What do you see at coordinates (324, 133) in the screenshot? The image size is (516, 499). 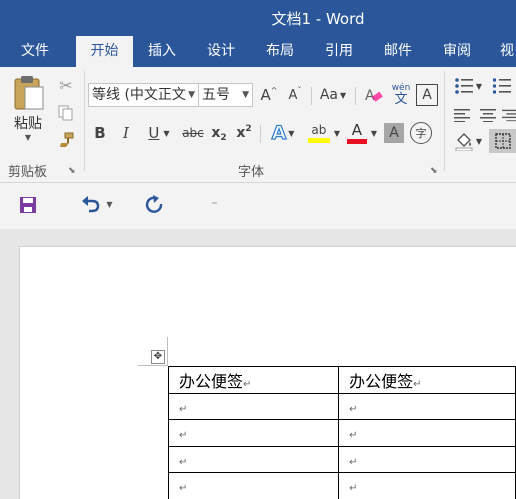 I see `highlight-button: ab ▼` at bounding box center [324, 133].